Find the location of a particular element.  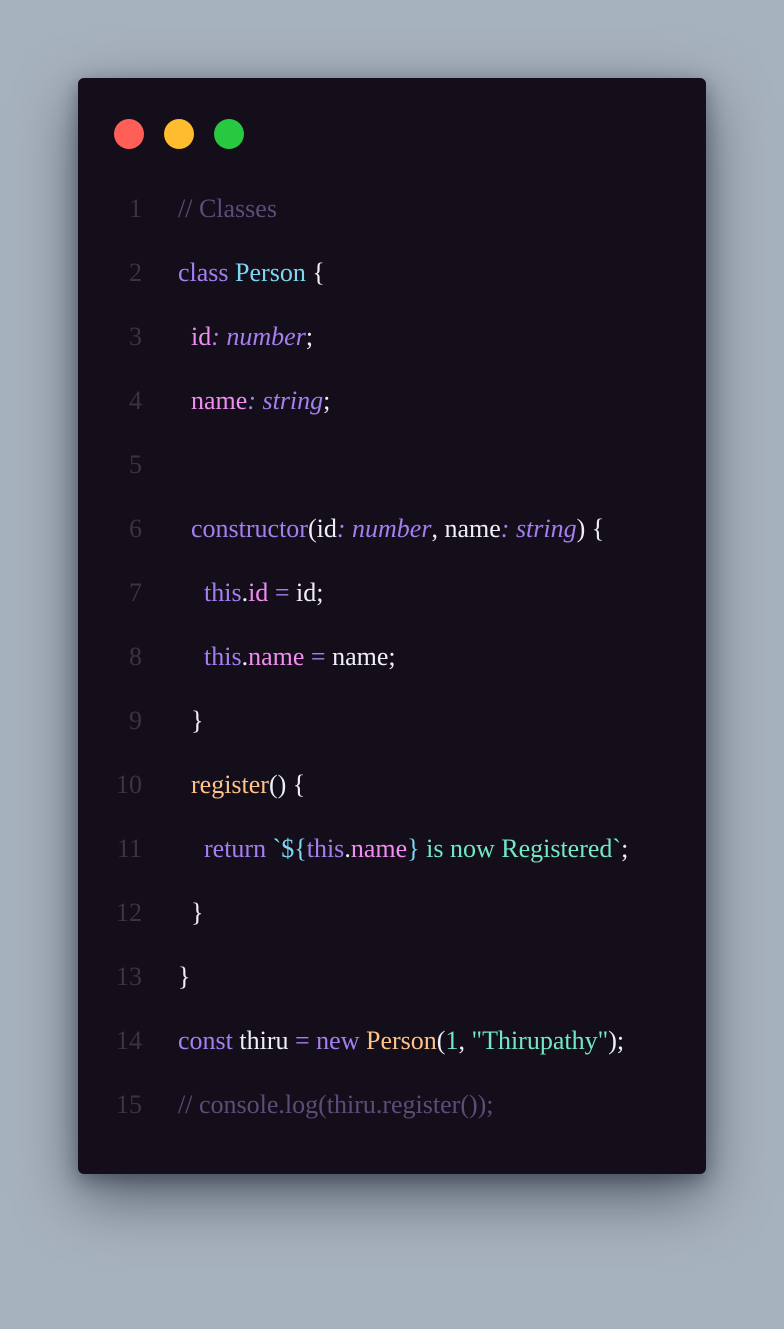

method-name: register is located at coordinates (230, 784).